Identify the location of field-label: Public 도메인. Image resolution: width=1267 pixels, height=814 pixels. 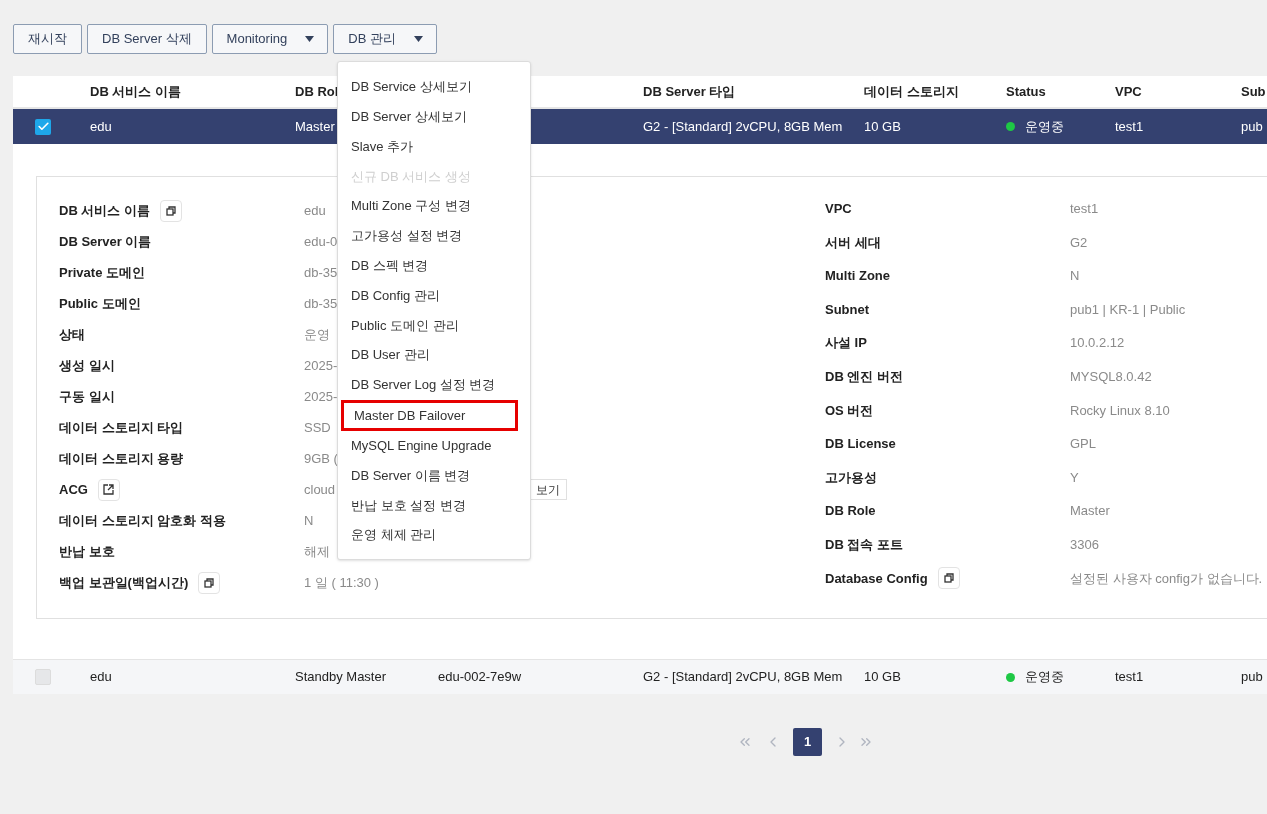
(100, 303).